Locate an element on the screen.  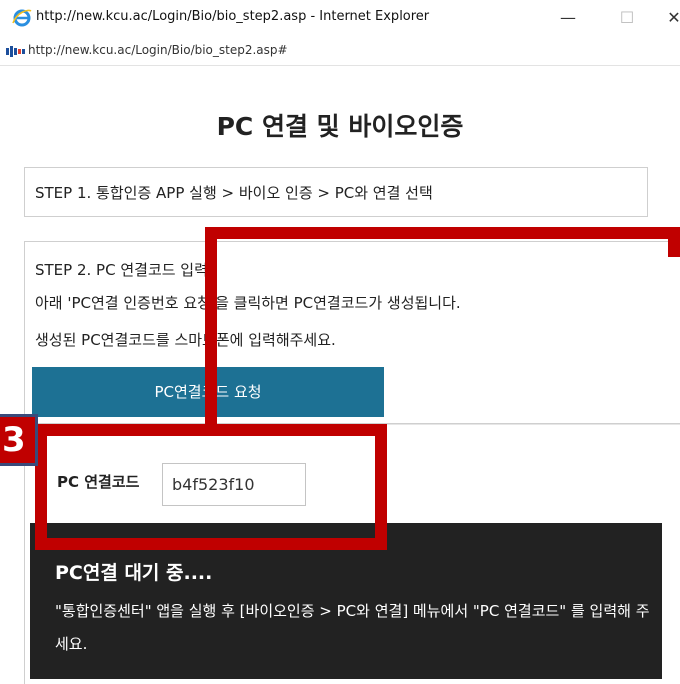
page-title: PC 연결 및 바이오인증 is located at coordinates (340, 126).